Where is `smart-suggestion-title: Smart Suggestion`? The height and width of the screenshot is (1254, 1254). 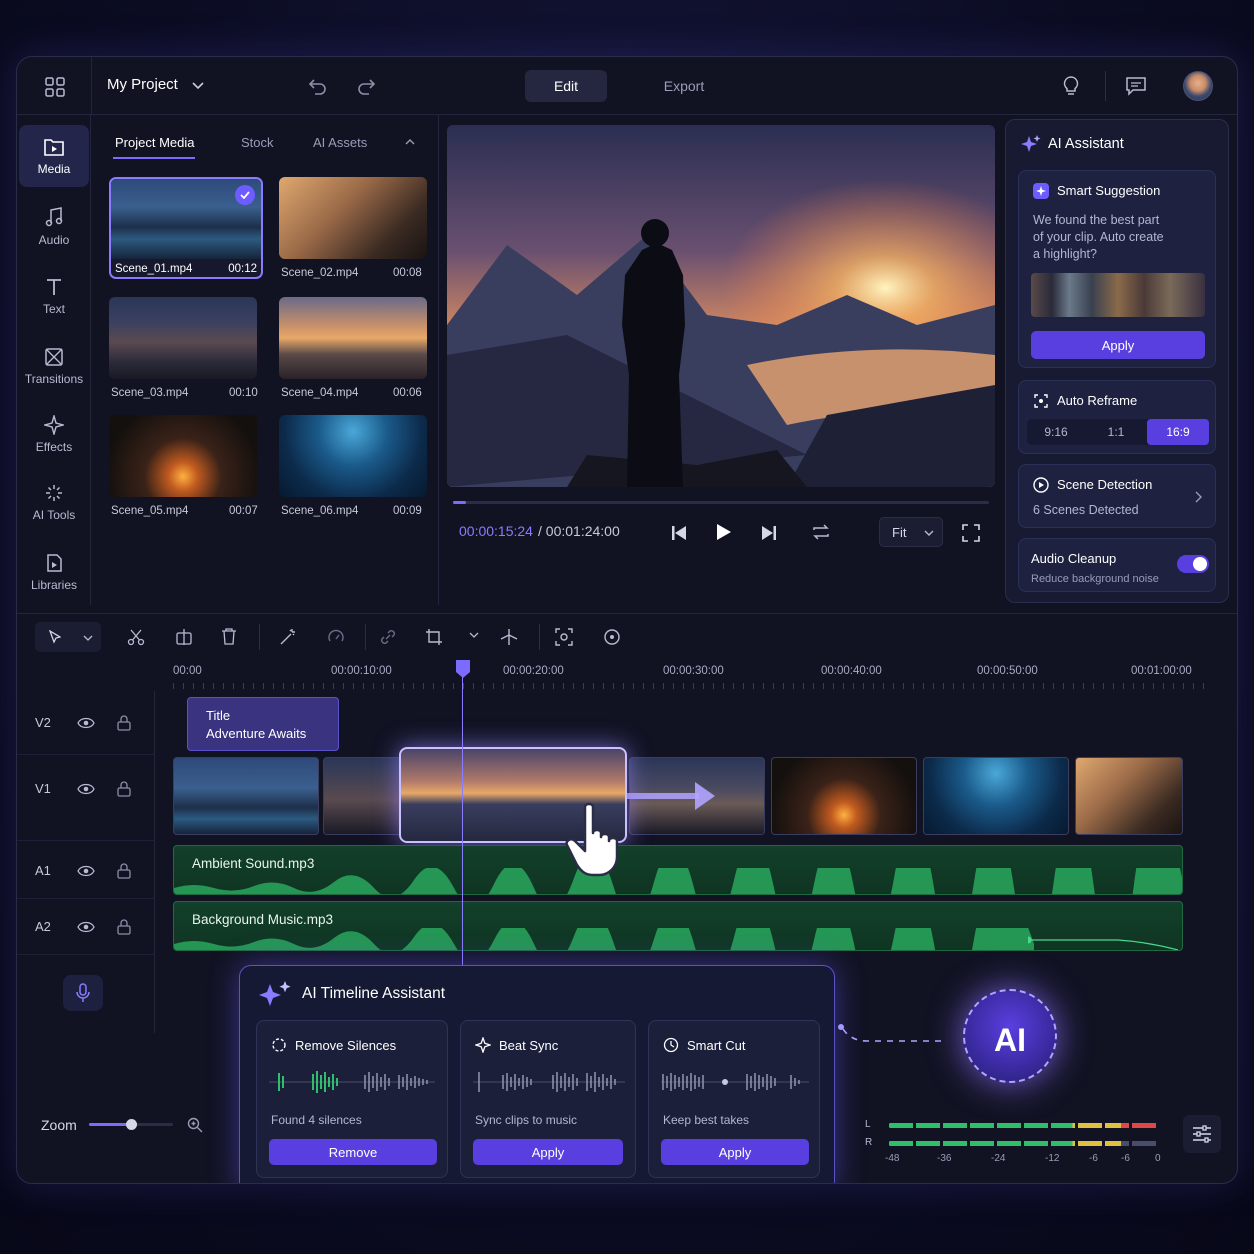 smart-suggestion-title: Smart Suggestion is located at coordinates (1109, 190).